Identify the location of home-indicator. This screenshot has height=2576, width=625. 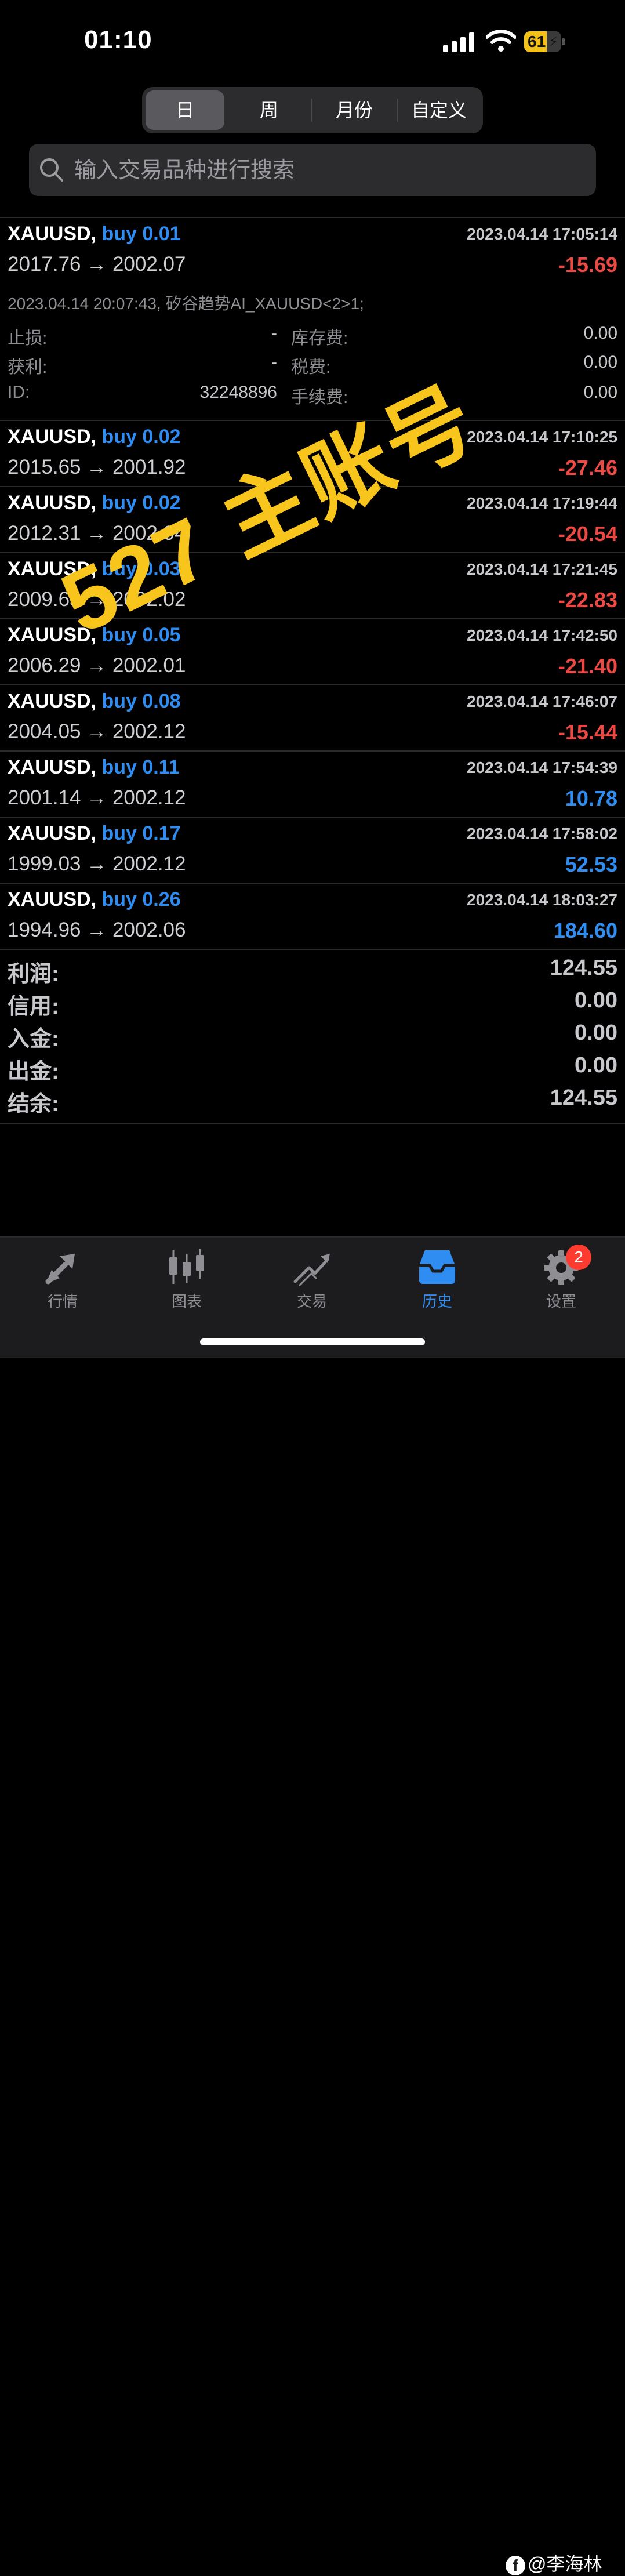
(312, 1341).